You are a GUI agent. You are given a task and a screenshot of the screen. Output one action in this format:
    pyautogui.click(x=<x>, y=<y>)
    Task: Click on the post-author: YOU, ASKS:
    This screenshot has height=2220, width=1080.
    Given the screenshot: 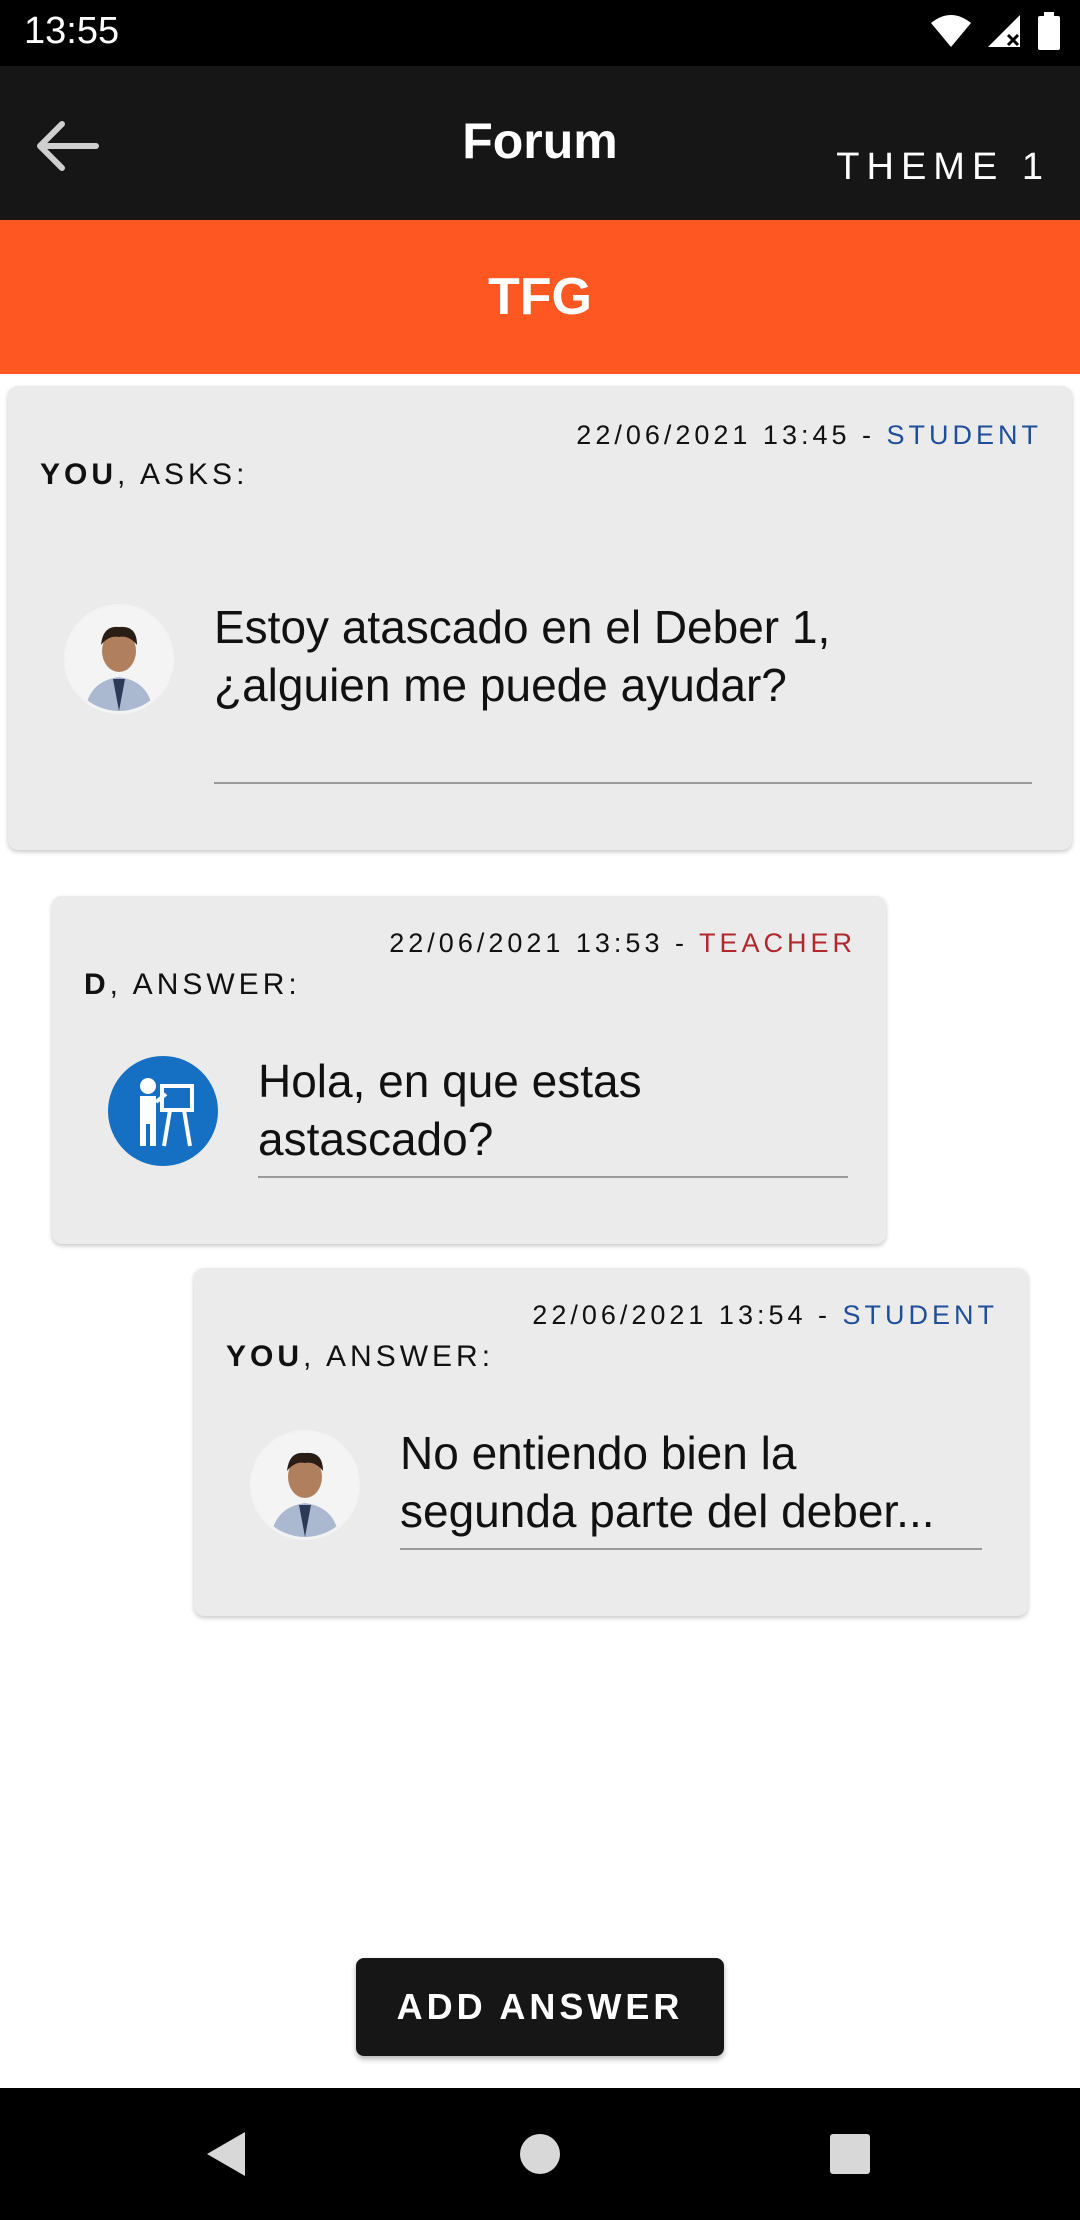 What is the action you would take?
    pyautogui.click(x=144, y=475)
    